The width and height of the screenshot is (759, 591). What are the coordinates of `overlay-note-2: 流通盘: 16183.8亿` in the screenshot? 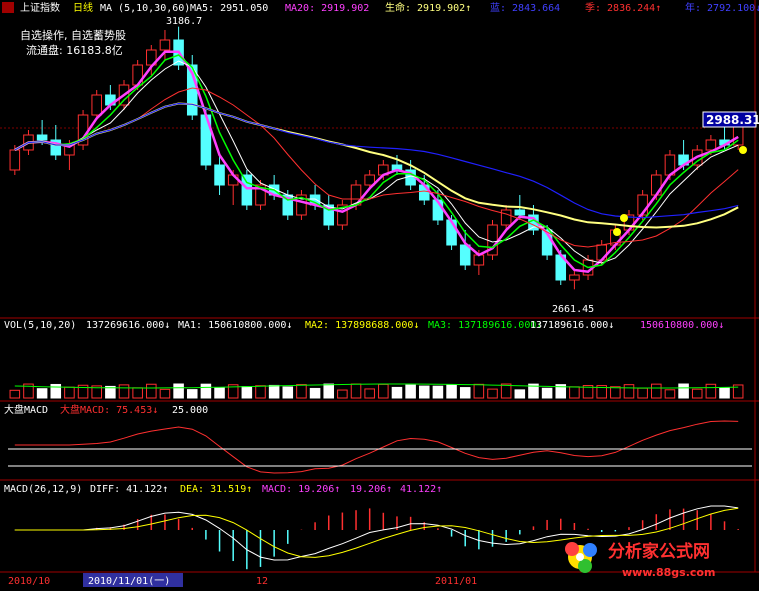 It's located at (74, 50).